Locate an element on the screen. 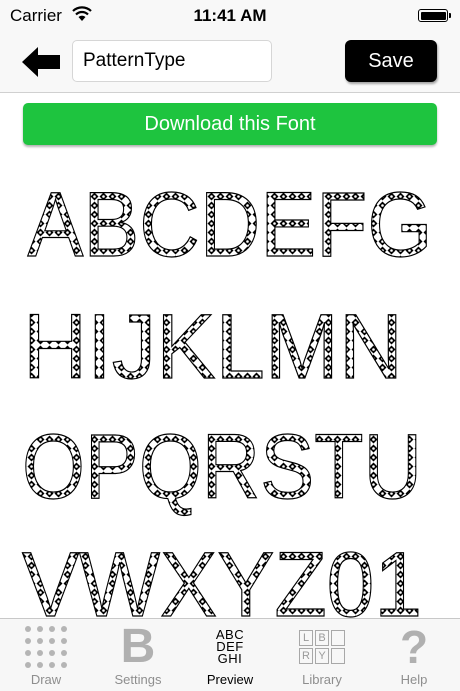 This screenshot has height=691, width=460. tab-library-label: Library is located at coordinates (322, 679).